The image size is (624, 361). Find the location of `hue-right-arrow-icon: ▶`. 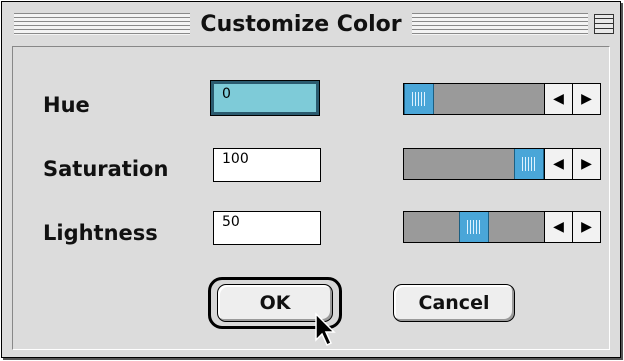

hue-right-arrow-icon: ▶ is located at coordinates (586, 99).